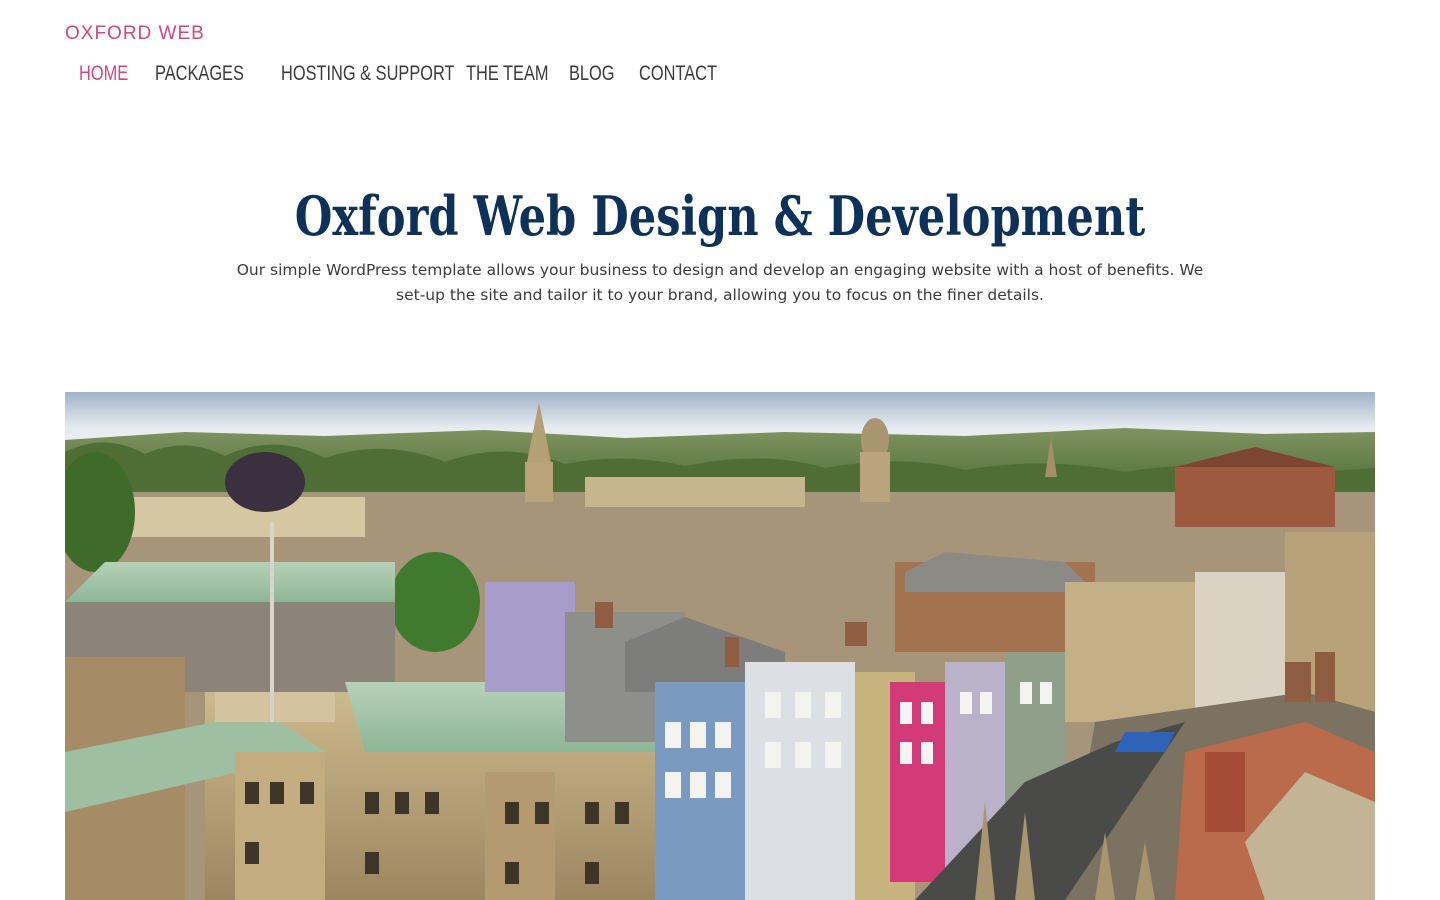 This screenshot has width=1440, height=900. Describe the element at coordinates (678, 74) in the screenshot. I see `nav-item-contact: CONTACT` at that location.